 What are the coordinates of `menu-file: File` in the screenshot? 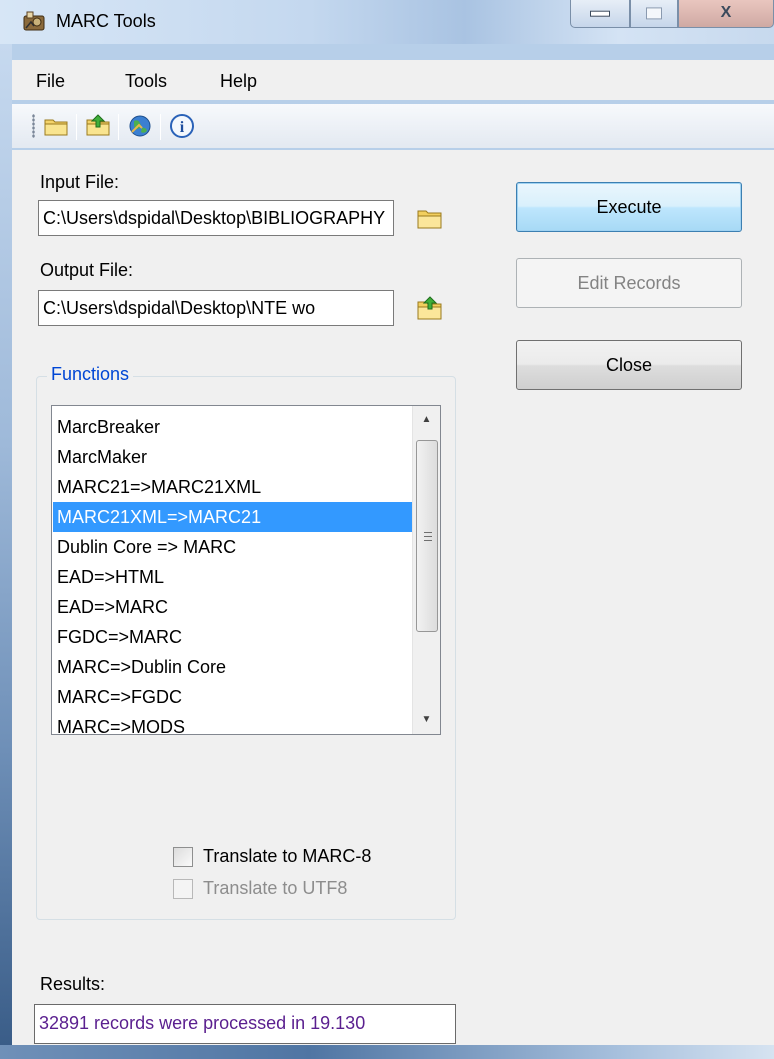 It's located at (50, 81).